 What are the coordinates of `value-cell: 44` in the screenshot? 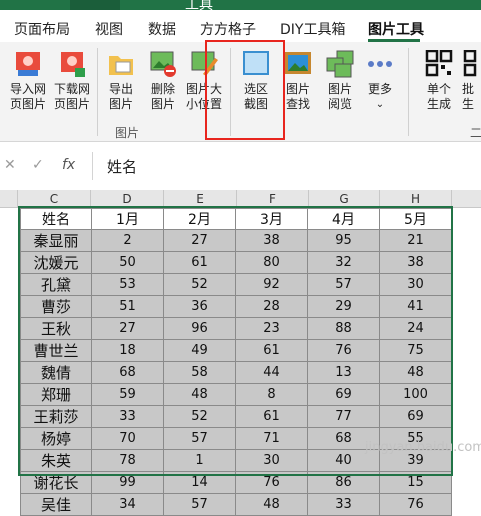 It's located at (271, 372).